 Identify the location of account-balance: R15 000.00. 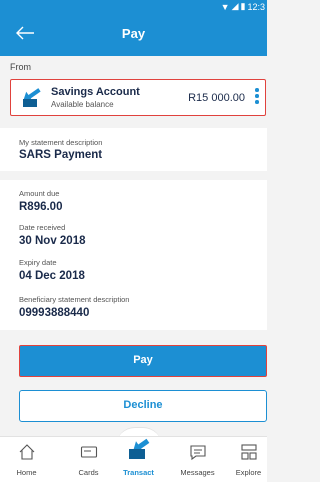
(216, 98).